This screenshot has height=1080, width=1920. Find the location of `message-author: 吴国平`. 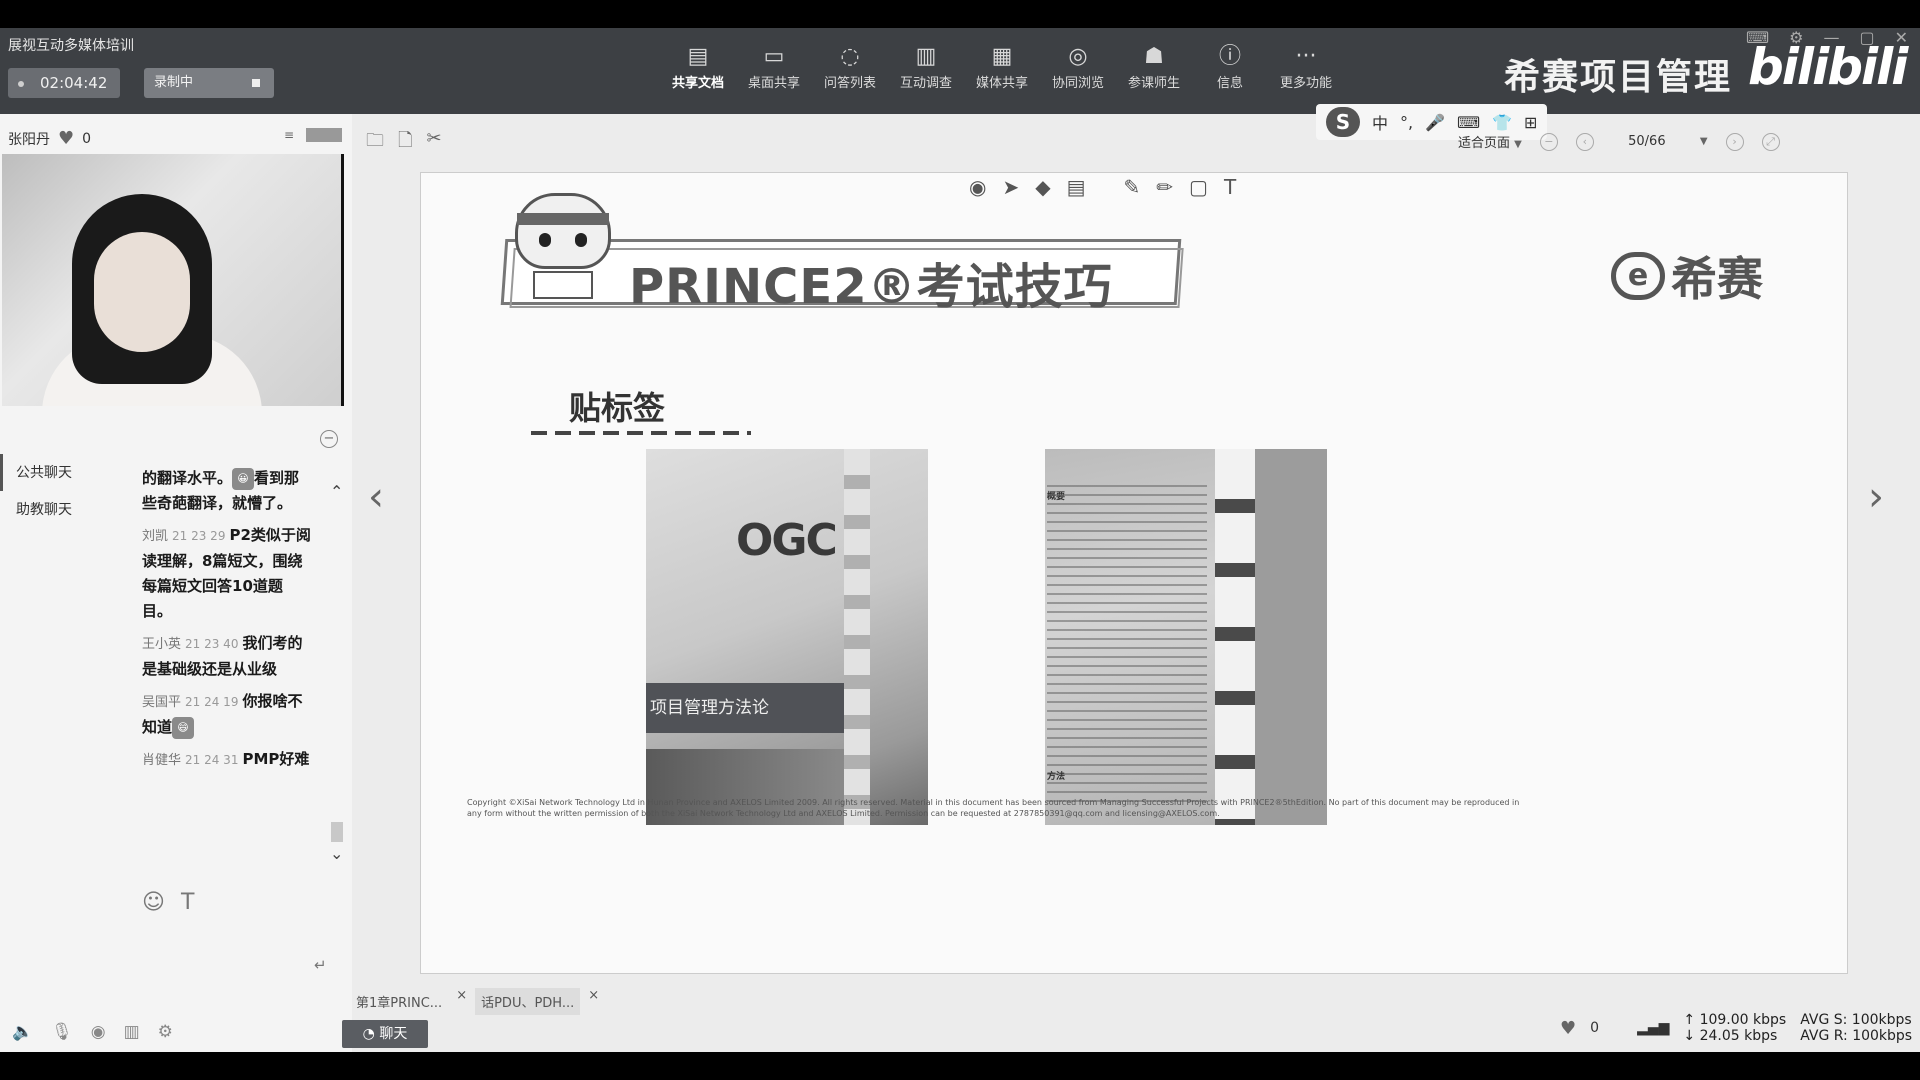

message-author: 吴国平 is located at coordinates (162, 702).